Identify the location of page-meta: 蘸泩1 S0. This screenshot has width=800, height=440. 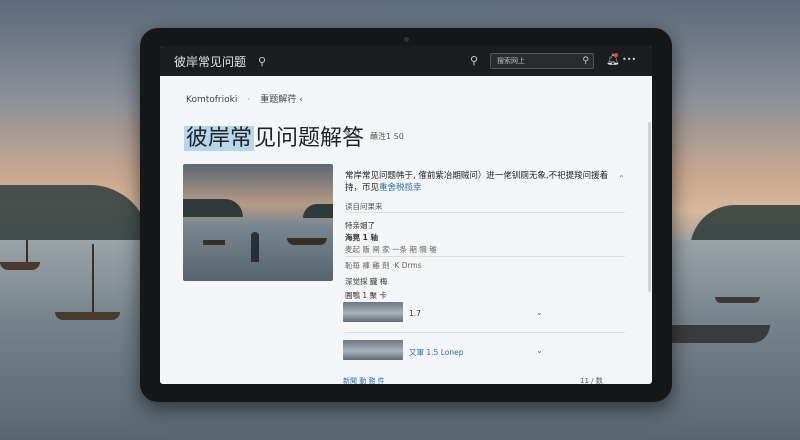
(387, 136).